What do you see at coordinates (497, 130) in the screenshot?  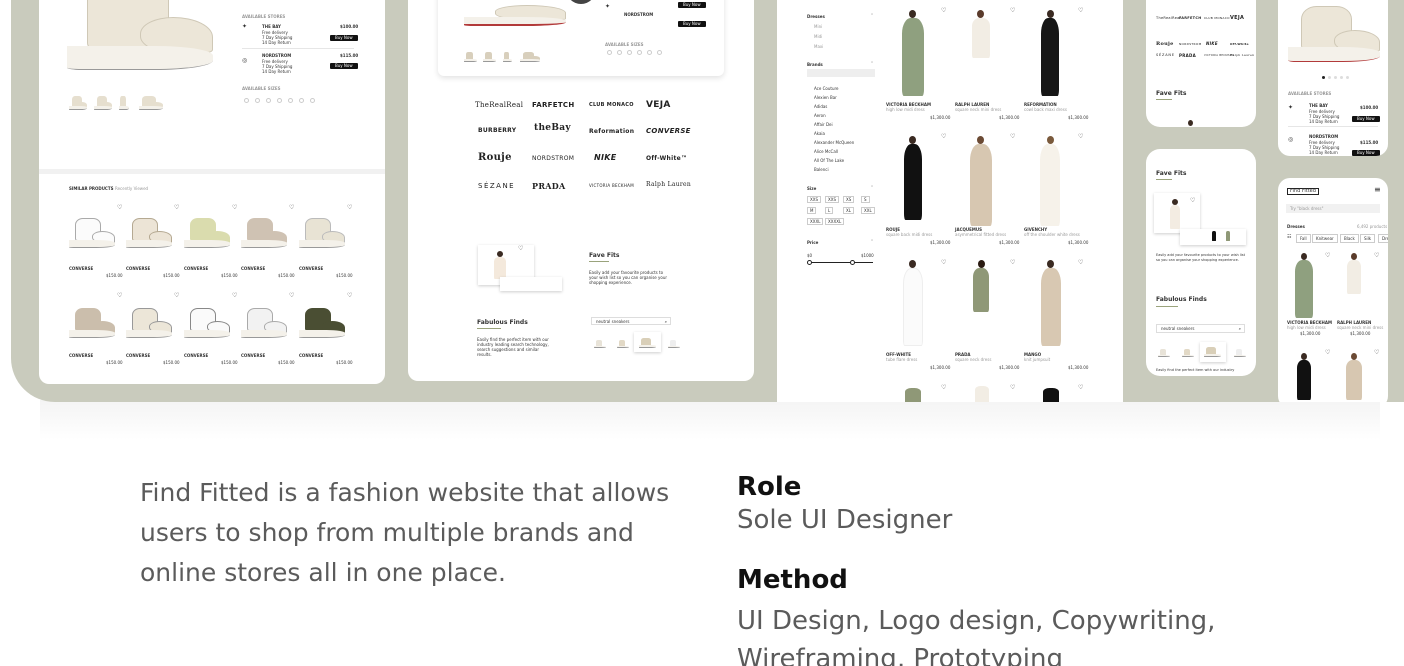 I see `brand-logo: BURBERRY` at bounding box center [497, 130].